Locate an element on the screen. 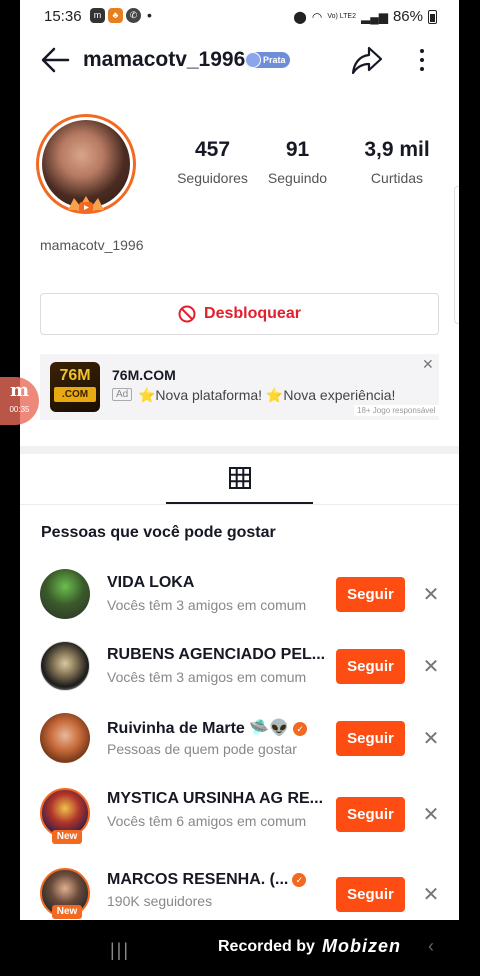  share-button is located at coordinates (367, 60).